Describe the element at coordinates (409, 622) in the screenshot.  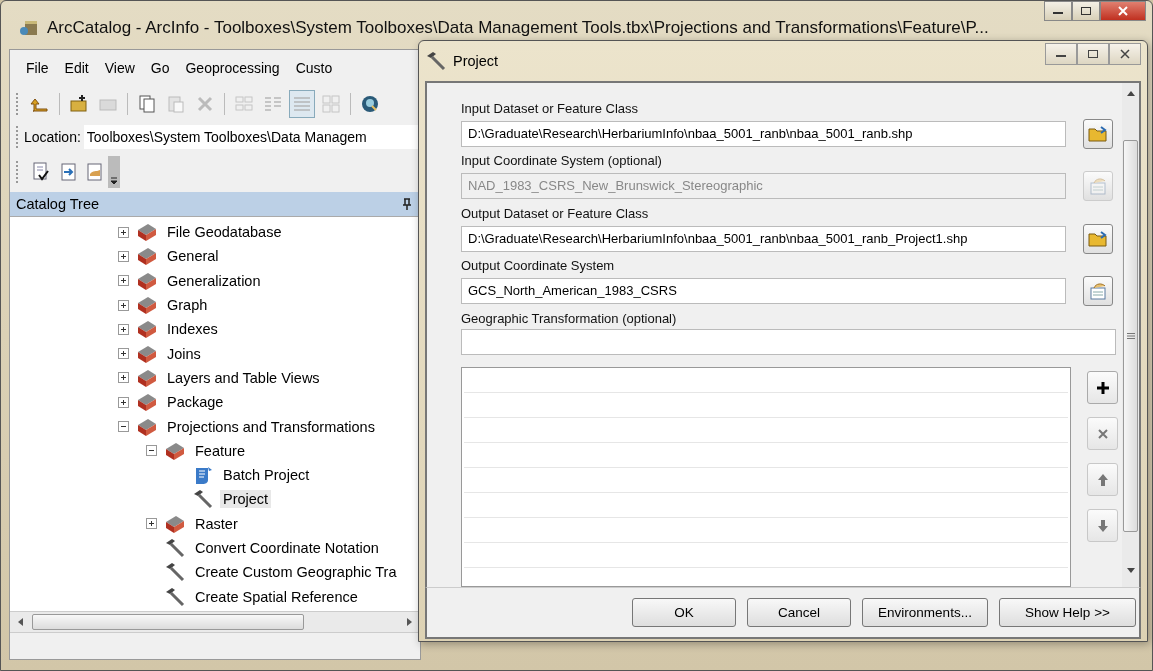
I see `scroll-right-icon` at that location.